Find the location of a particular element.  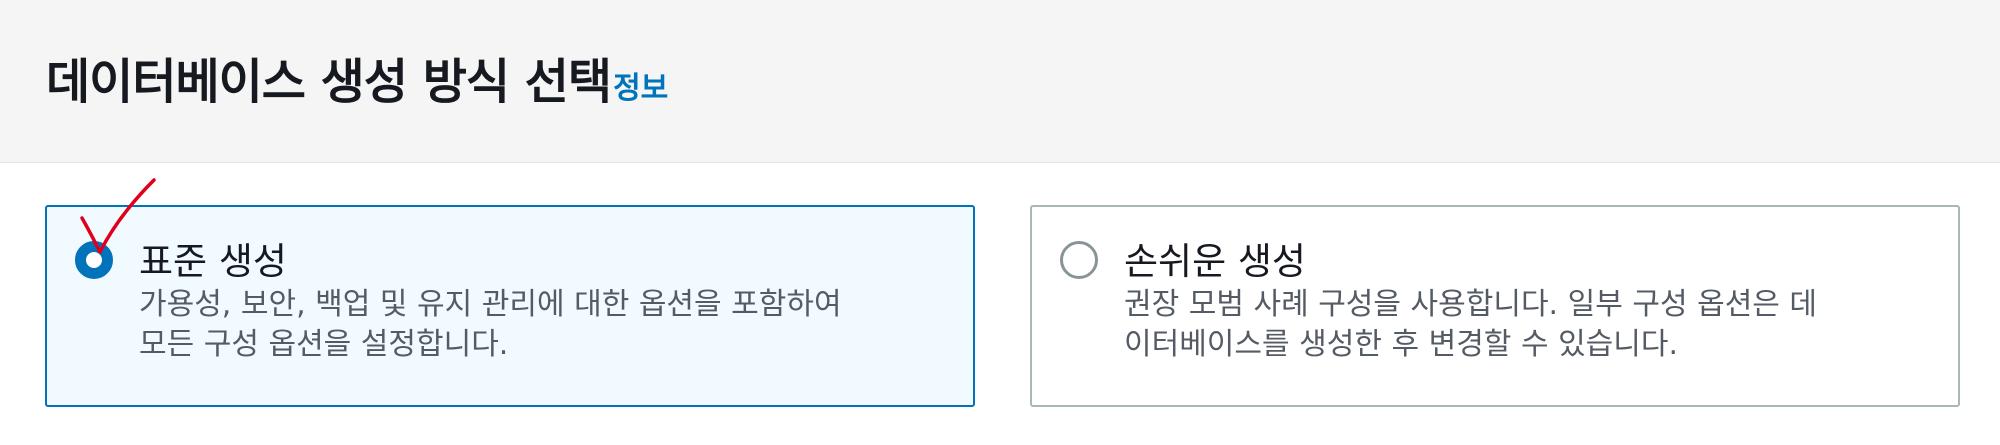

radio-easy is located at coordinates (1079, 260).